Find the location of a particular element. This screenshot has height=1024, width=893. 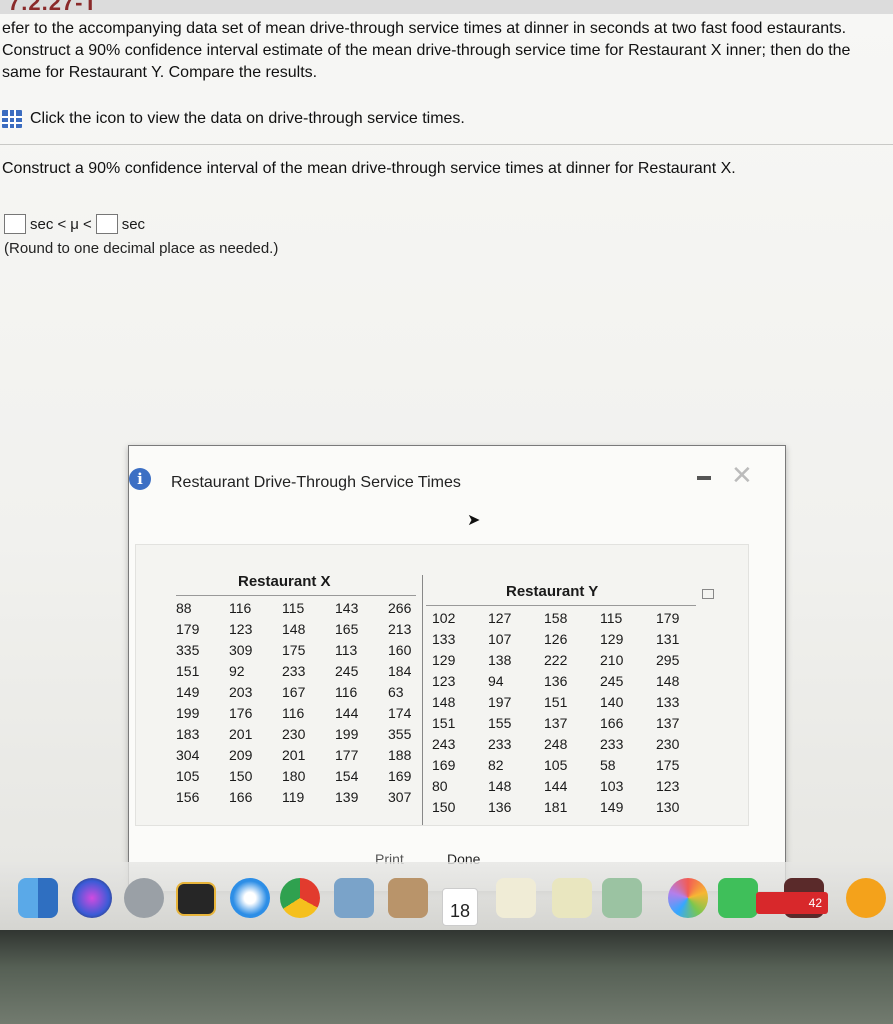

table-cell: 176 is located at coordinates (241, 713).